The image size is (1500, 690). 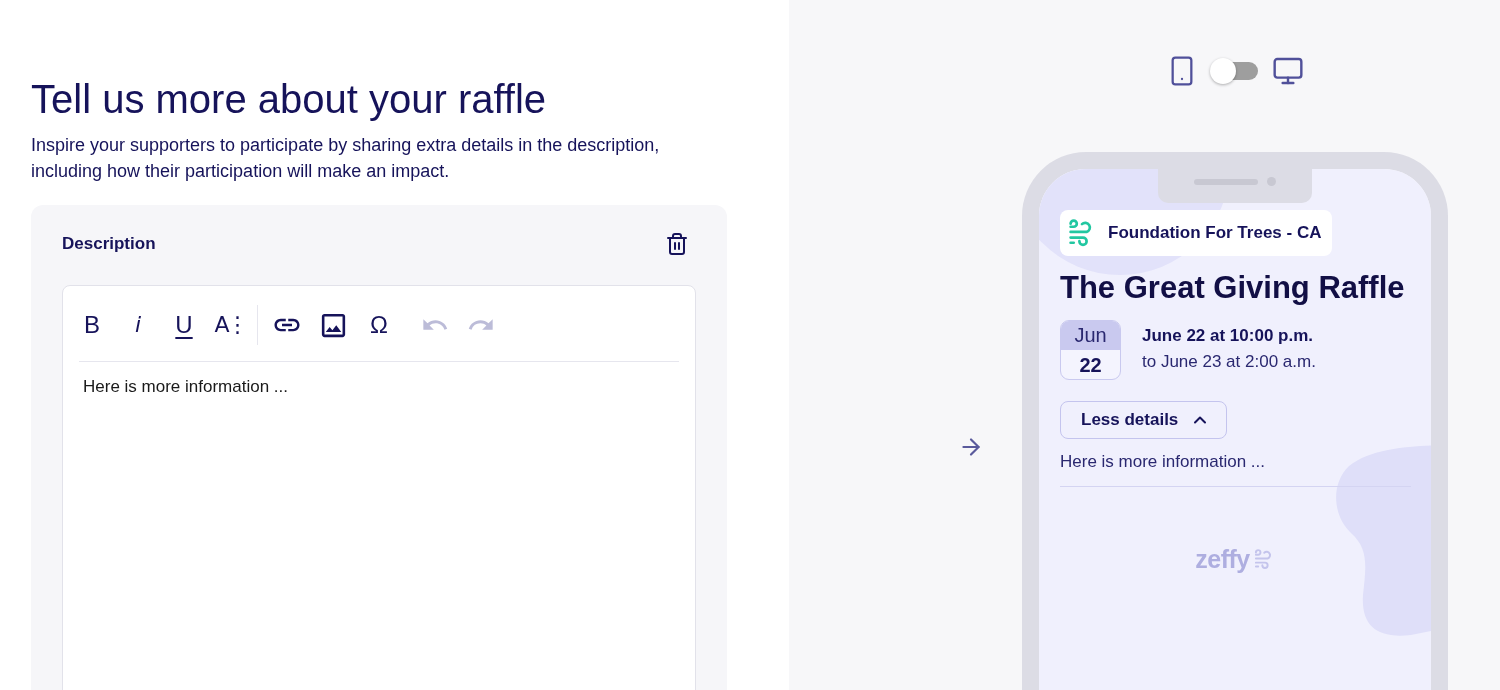 What do you see at coordinates (379, 325) in the screenshot?
I see `special-character-button: Ω` at bounding box center [379, 325].